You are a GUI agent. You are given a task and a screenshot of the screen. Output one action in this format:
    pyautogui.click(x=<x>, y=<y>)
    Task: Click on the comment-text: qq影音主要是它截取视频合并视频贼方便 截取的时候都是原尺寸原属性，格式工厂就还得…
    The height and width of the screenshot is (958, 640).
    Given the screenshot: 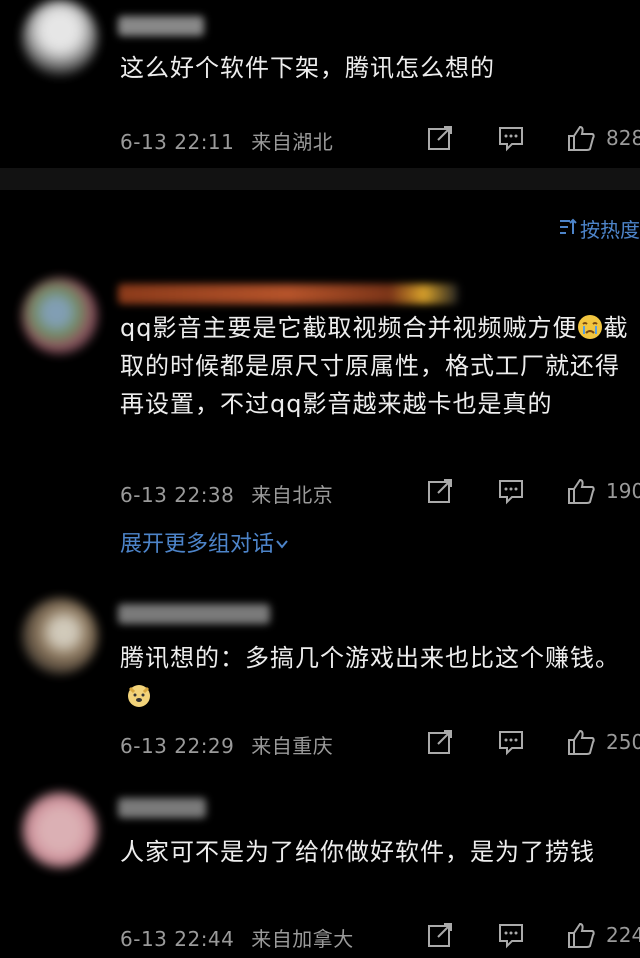 What is the action you would take?
    pyautogui.click(x=375, y=366)
    